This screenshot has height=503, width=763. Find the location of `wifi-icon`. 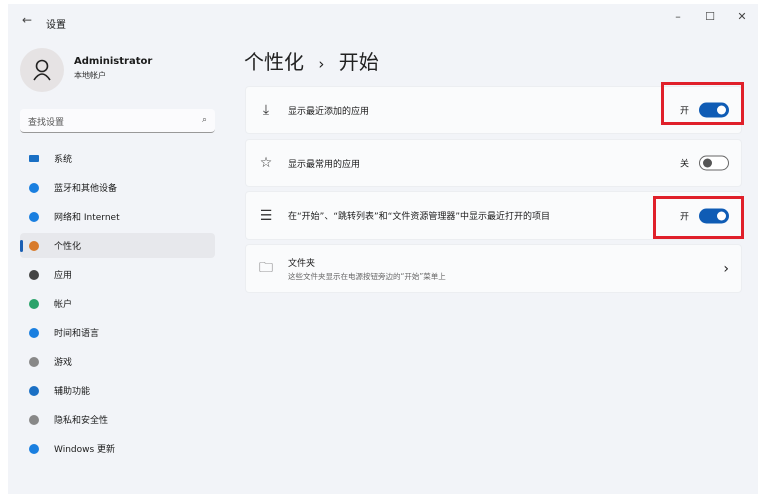

wifi-icon is located at coordinates (34, 217).